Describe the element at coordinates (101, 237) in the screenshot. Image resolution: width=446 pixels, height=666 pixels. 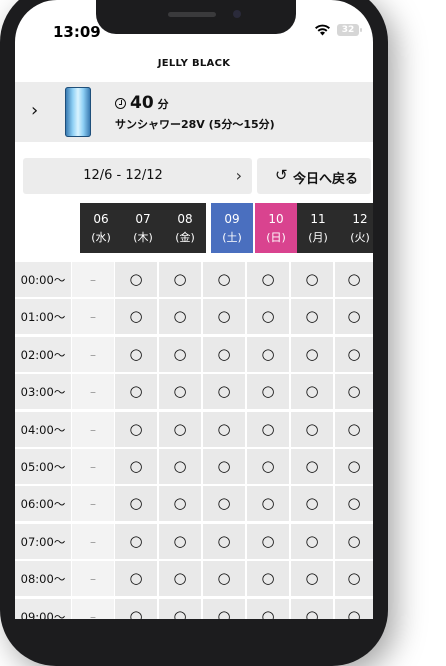
I see `day-weekday: (水)` at that location.